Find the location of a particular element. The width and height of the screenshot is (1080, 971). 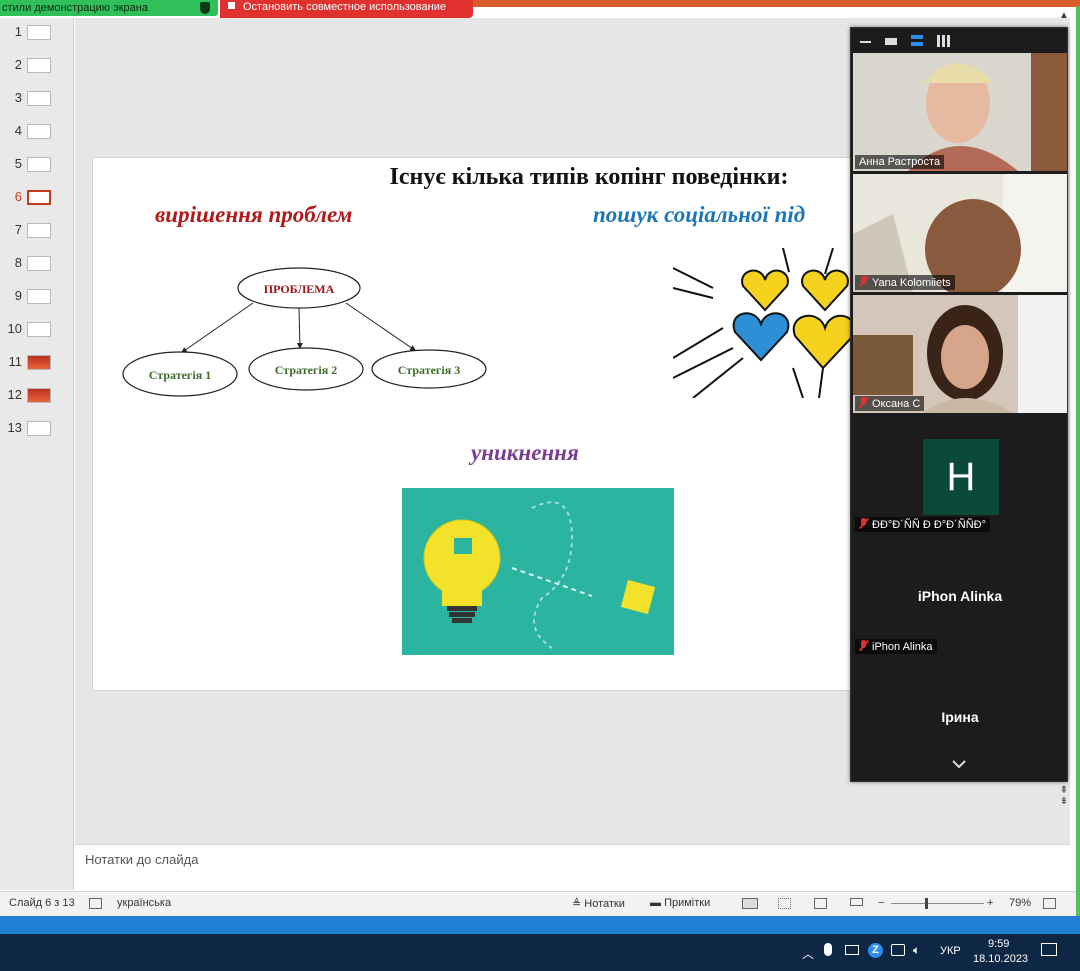

notes-toggle: ≜ Нотатки is located at coordinates (598, 903).